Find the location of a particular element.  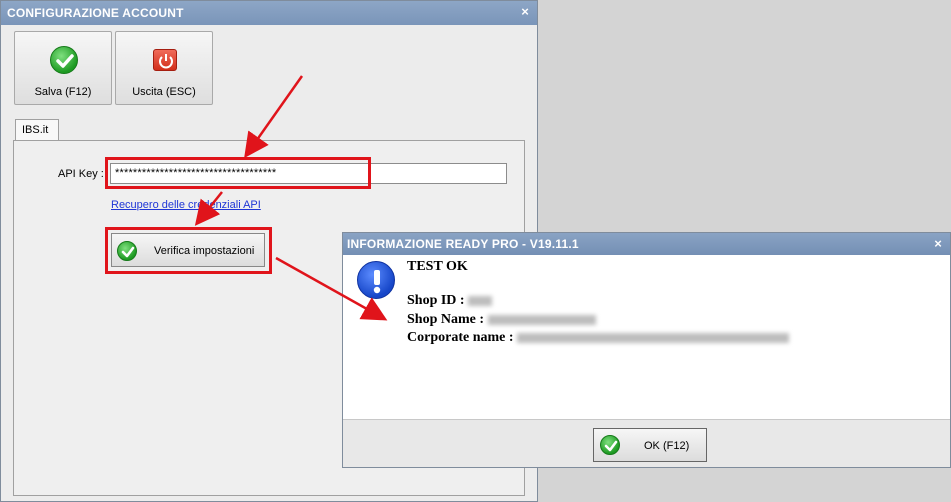

annotation-arrows is located at coordinates (291, 198).